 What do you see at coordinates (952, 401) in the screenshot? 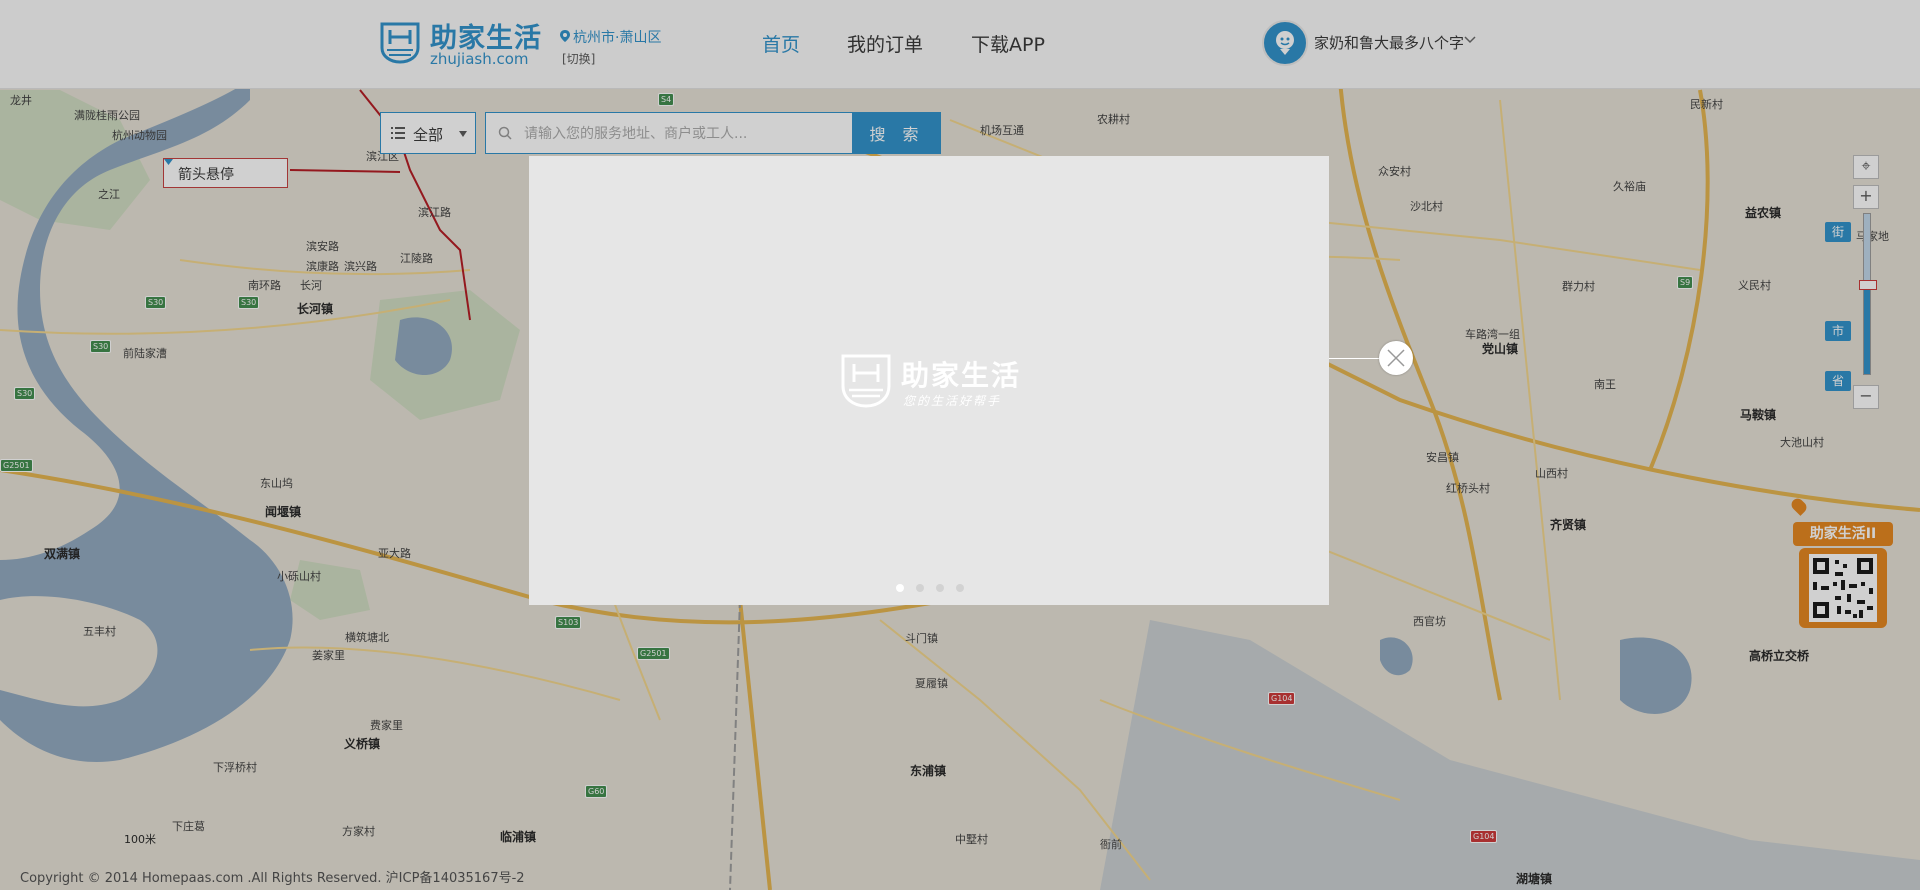
I see `modal-slogan: 您的生活好帮手` at bounding box center [952, 401].